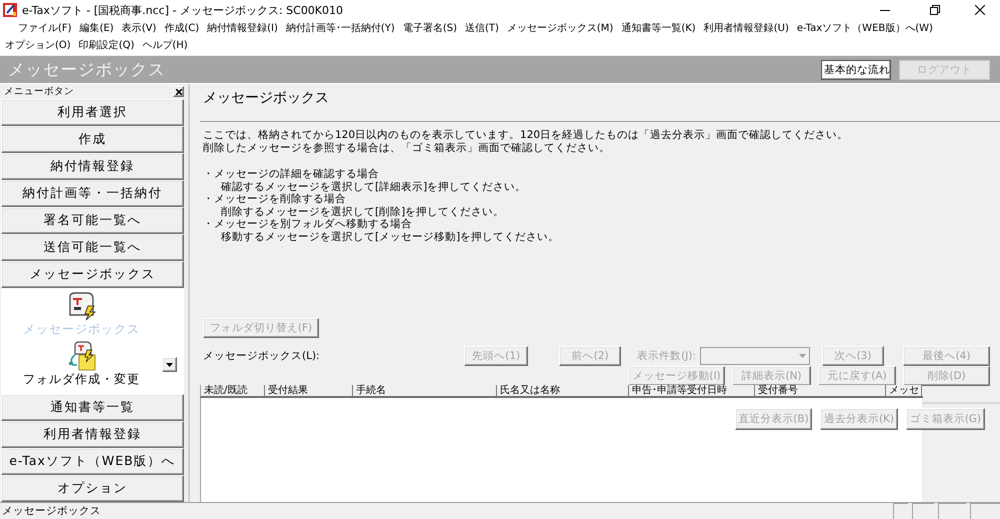 This screenshot has width=1000, height=519. Describe the element at coordinates (92, 274) in the screenshot. I see `menu-button: メッセージボックス` at that location.